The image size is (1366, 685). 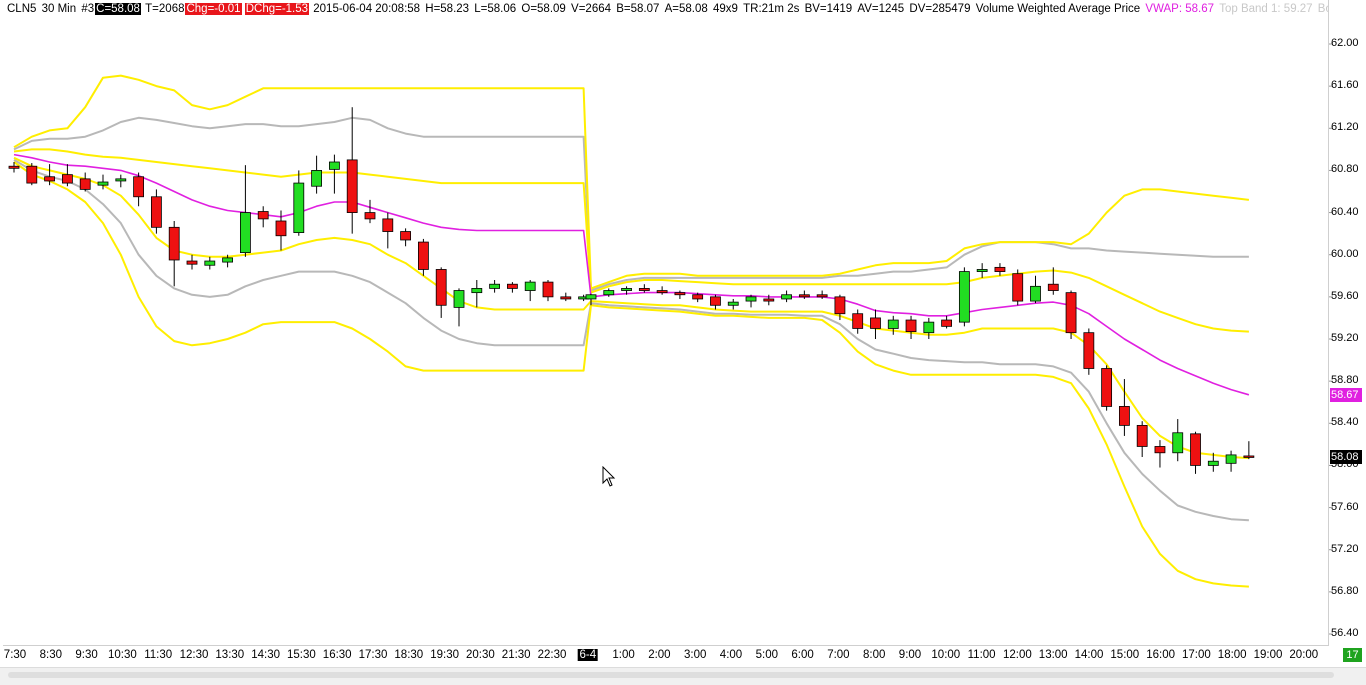 What do you see at coordinates (409, 655) in the screenshot?
I see `x-tick-label: 18:30` at bounding box center [409, 655].